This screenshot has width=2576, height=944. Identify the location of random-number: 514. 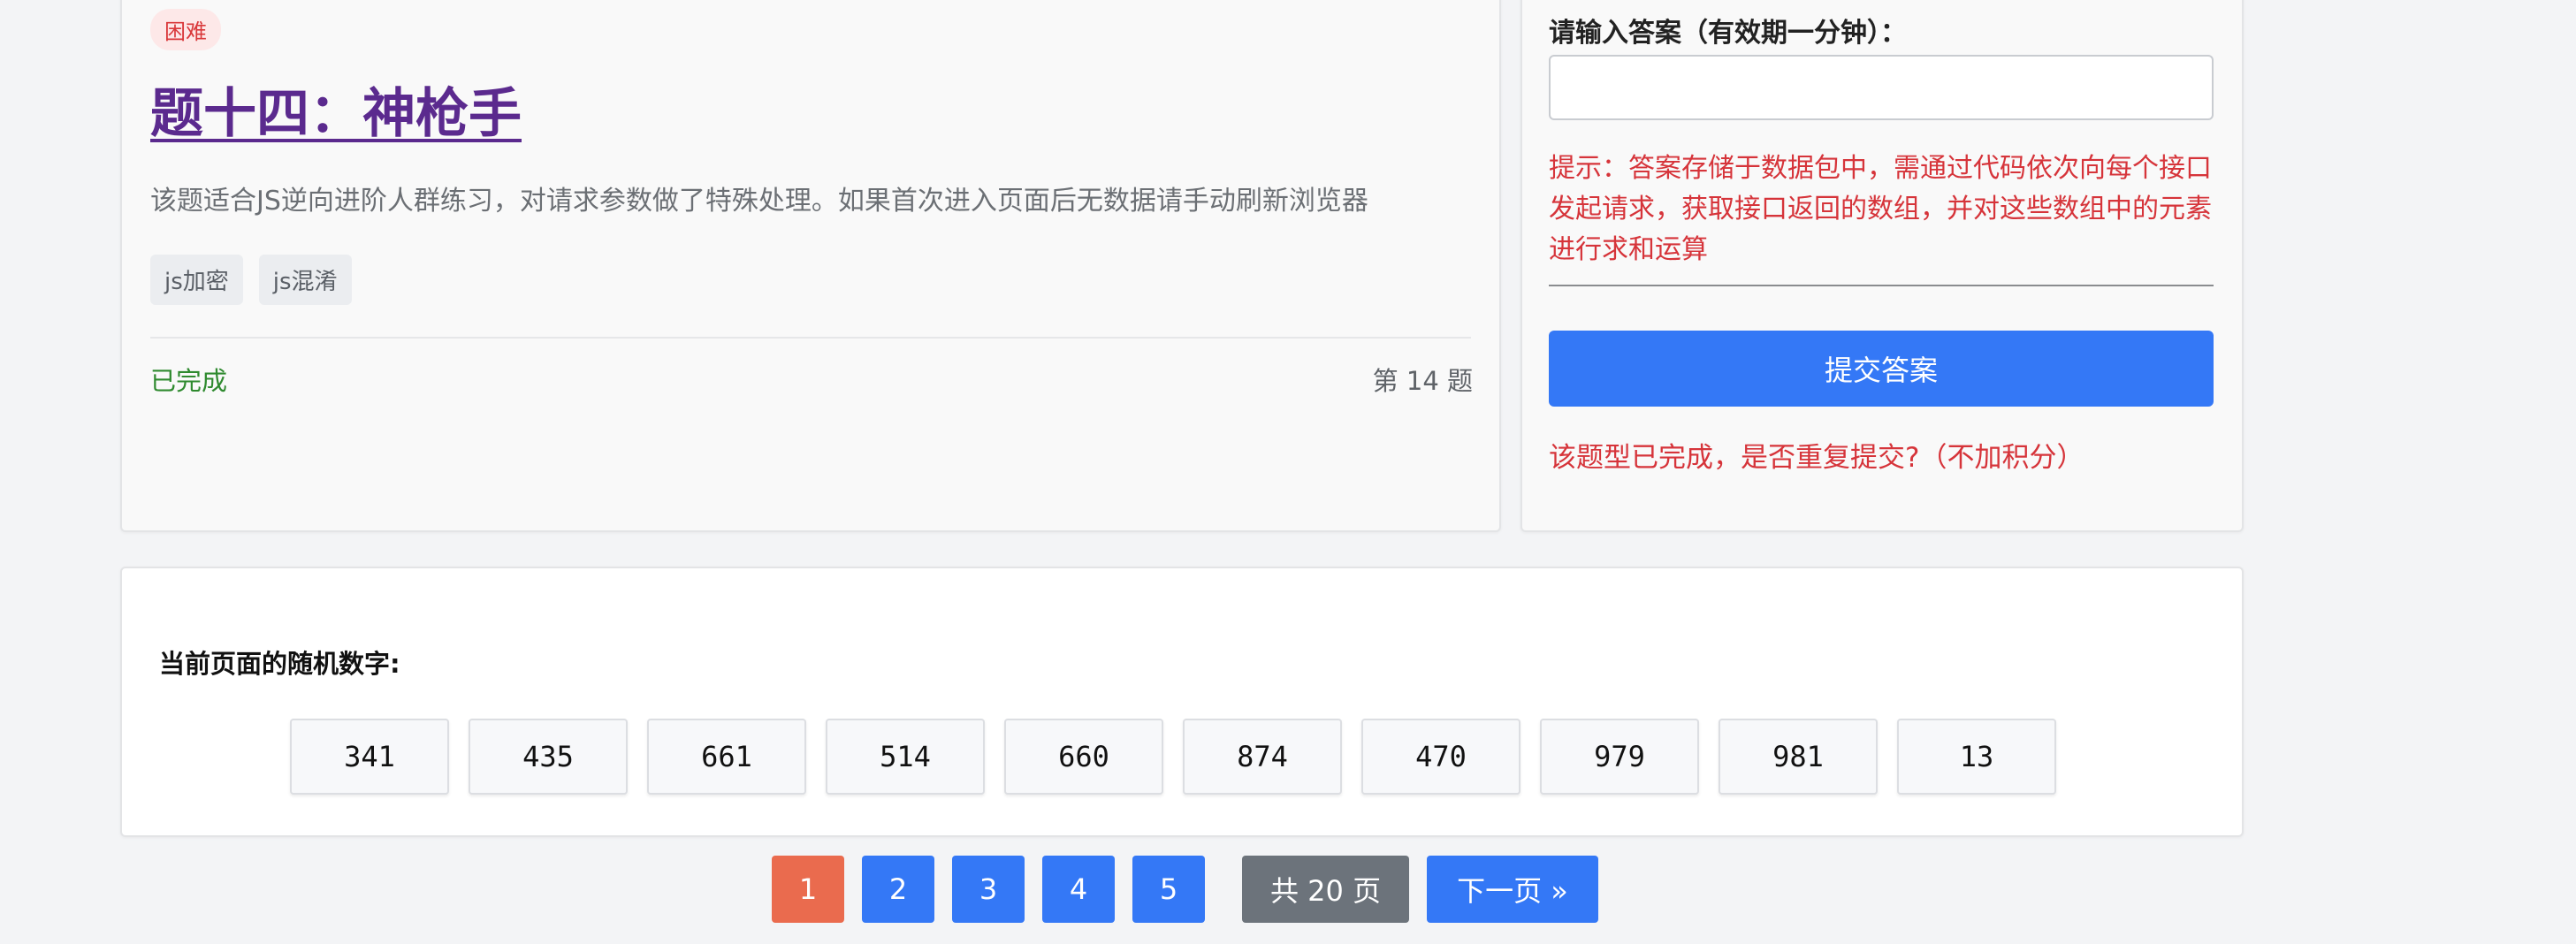
(905, 757).